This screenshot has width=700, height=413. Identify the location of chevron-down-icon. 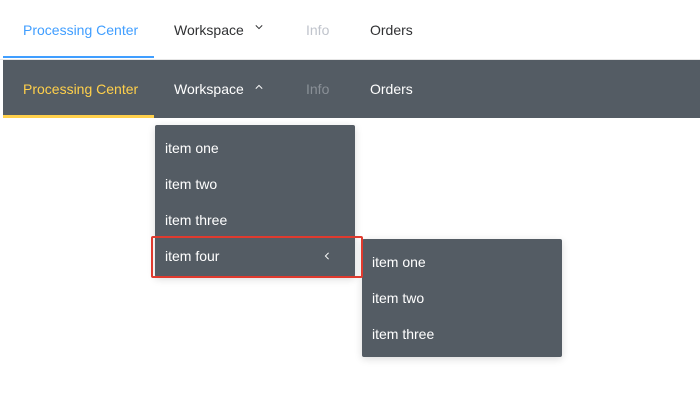
(259, 27).